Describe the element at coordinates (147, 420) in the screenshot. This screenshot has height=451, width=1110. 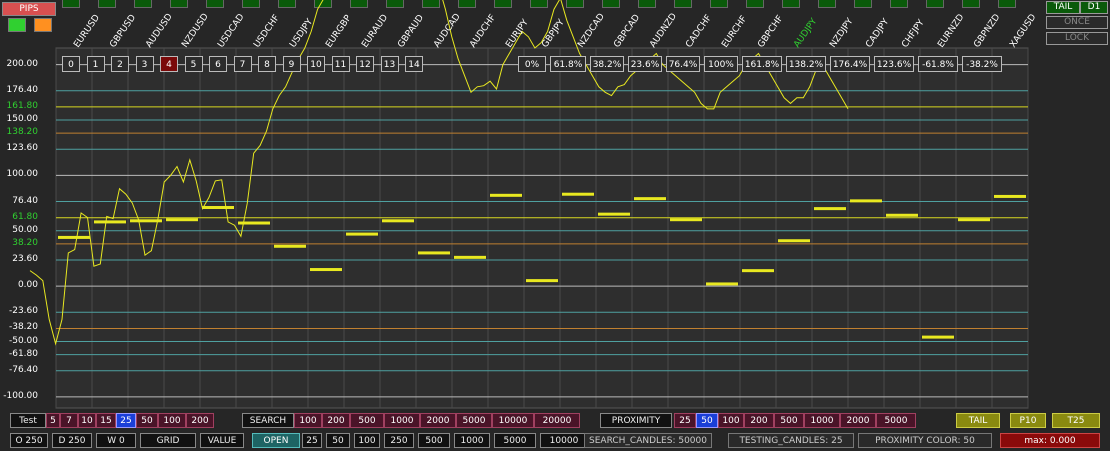
I see `test-option: 50` at that location.